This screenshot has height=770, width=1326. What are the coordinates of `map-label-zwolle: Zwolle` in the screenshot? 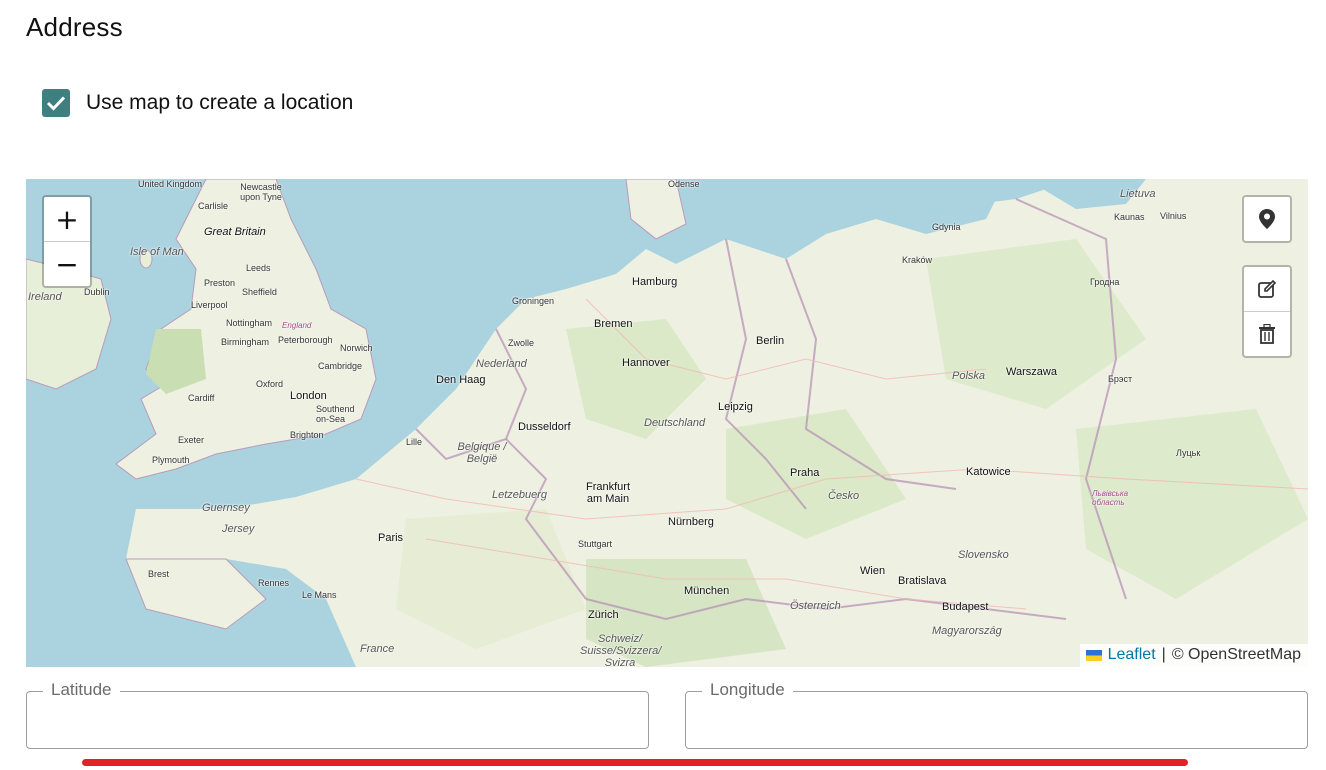 It's located at (521, 343).